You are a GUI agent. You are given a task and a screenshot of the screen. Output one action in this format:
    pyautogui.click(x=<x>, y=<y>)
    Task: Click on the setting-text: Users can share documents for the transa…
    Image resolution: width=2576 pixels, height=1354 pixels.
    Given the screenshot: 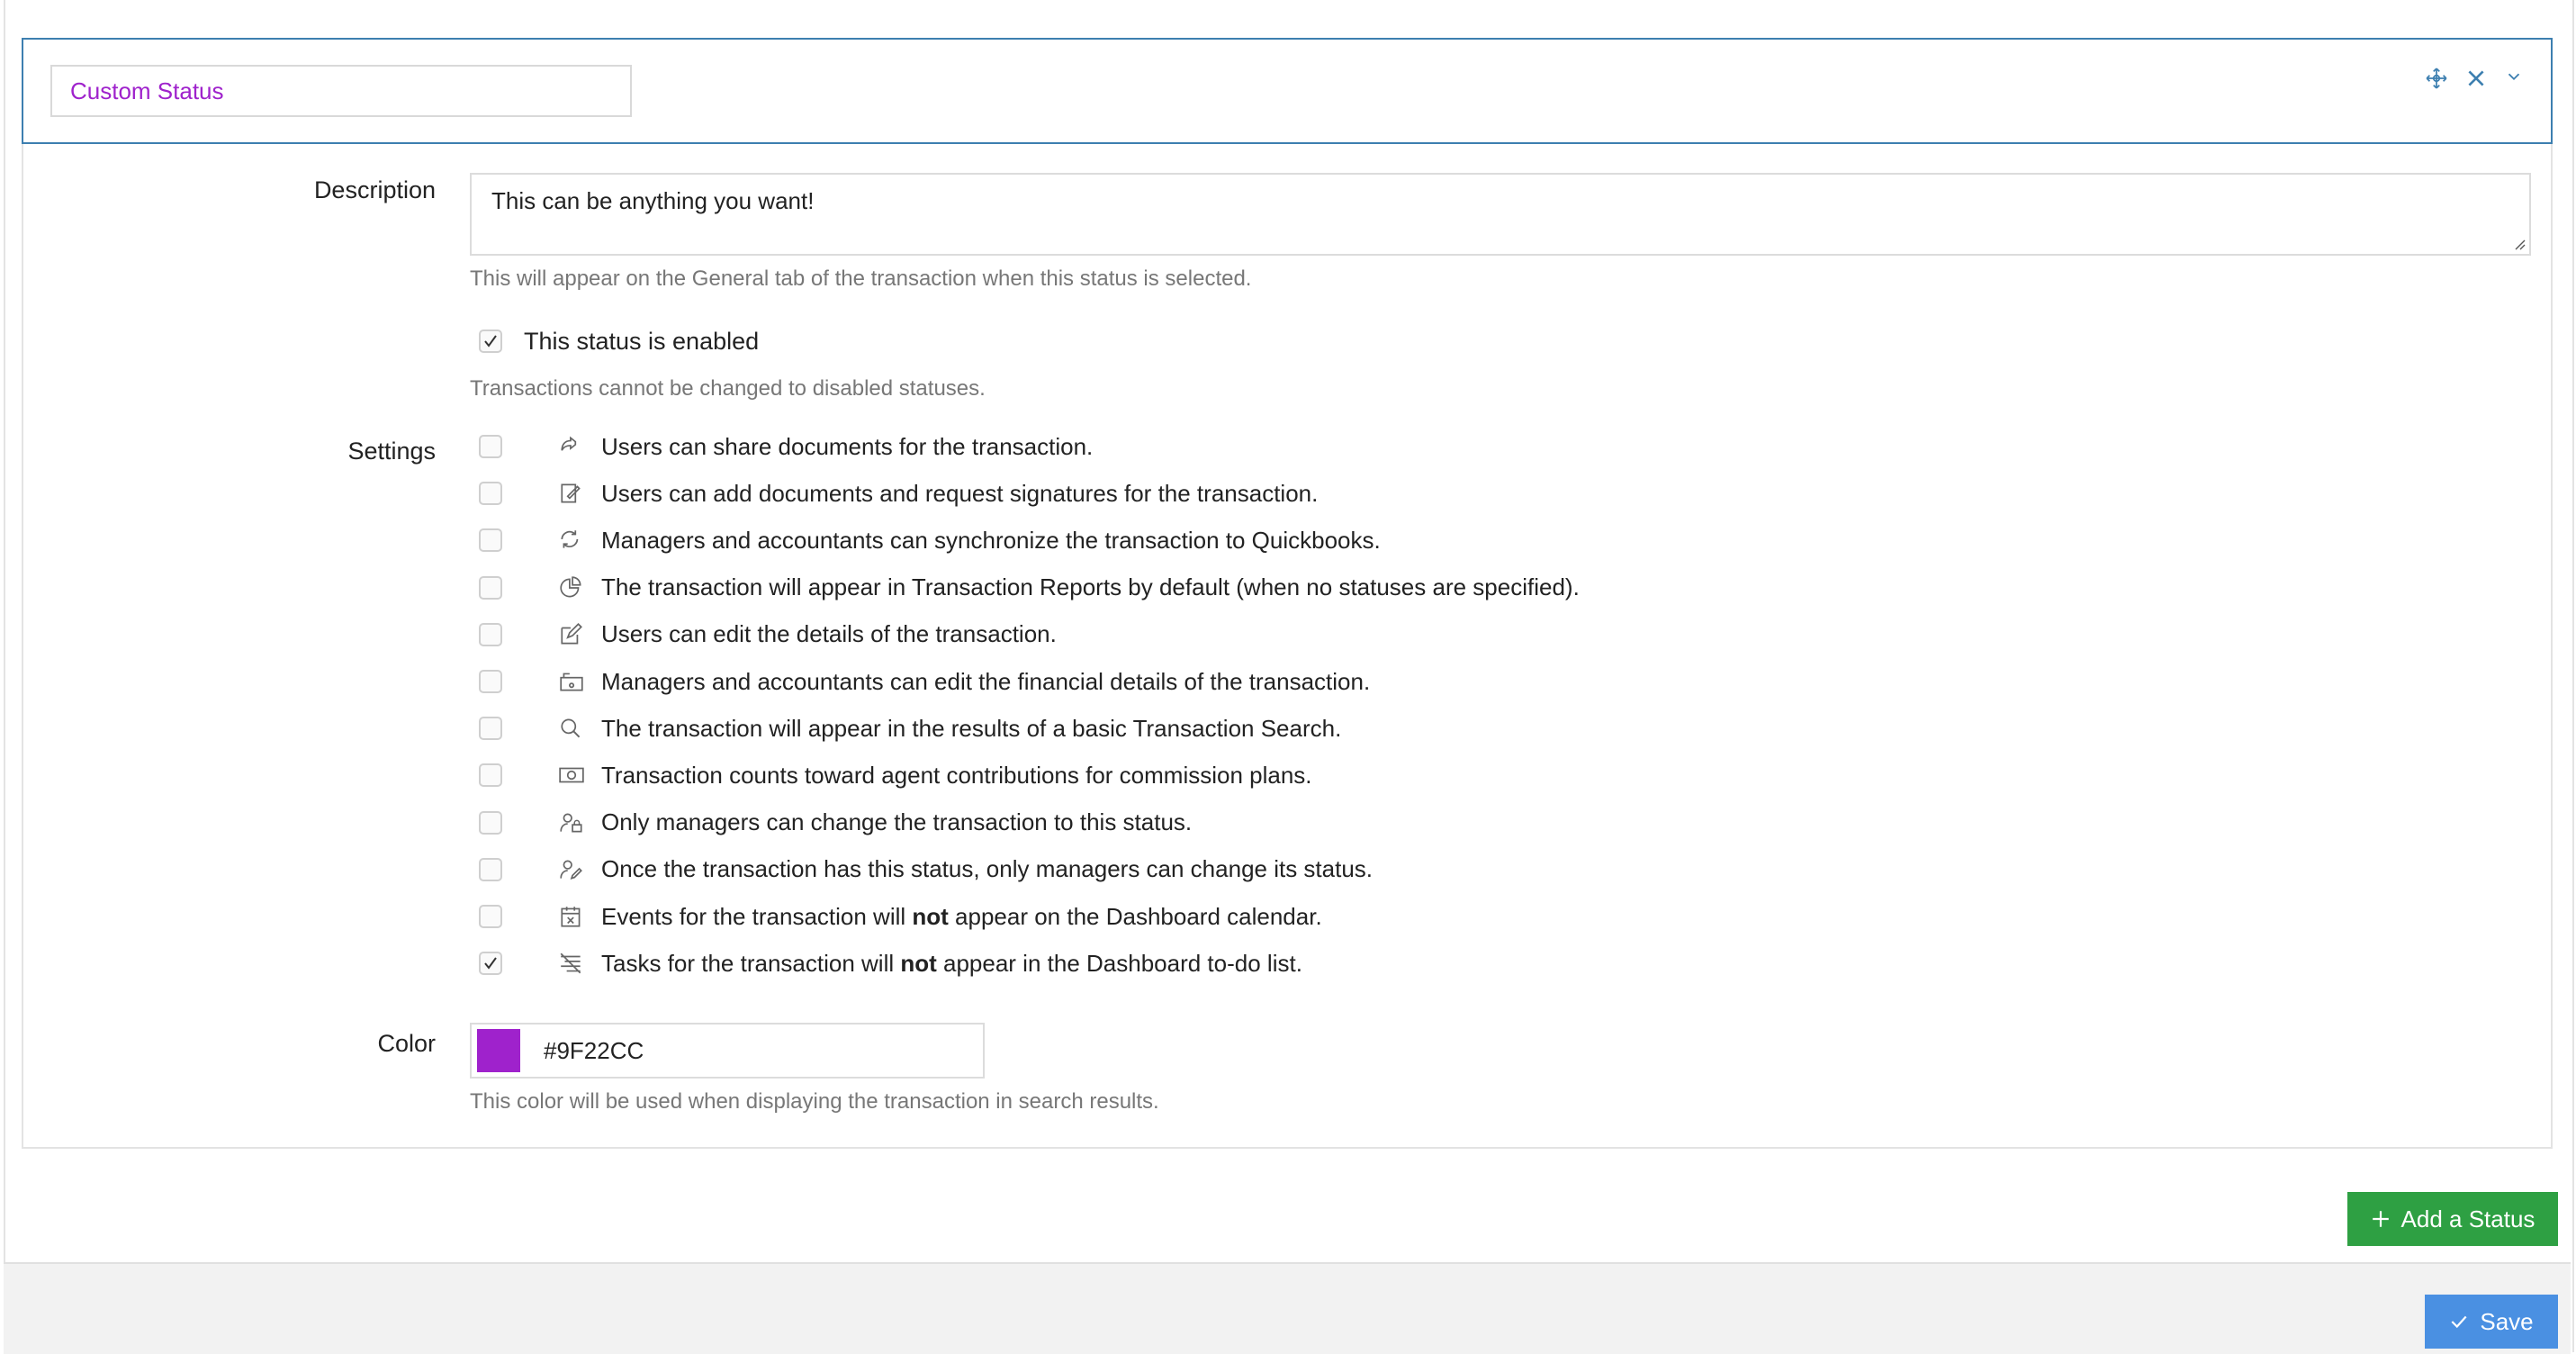 What is the action you would take?
    pyautogui.click(x=847, y=446)
    